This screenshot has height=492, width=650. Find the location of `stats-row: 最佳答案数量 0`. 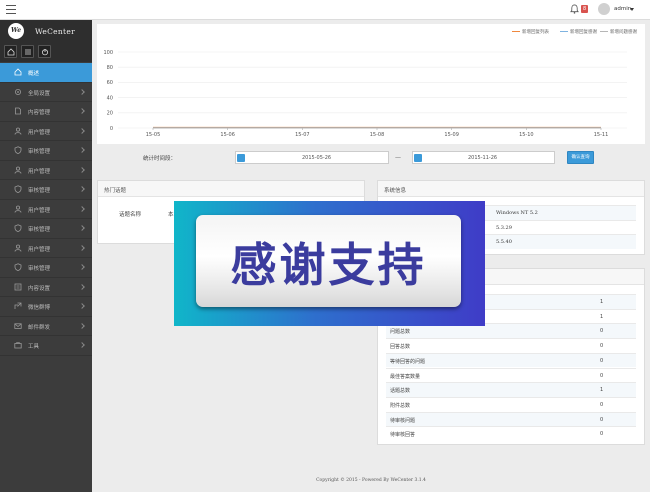

stats-row: 最佳答案数量 0 is located at coordinates (511, 375).